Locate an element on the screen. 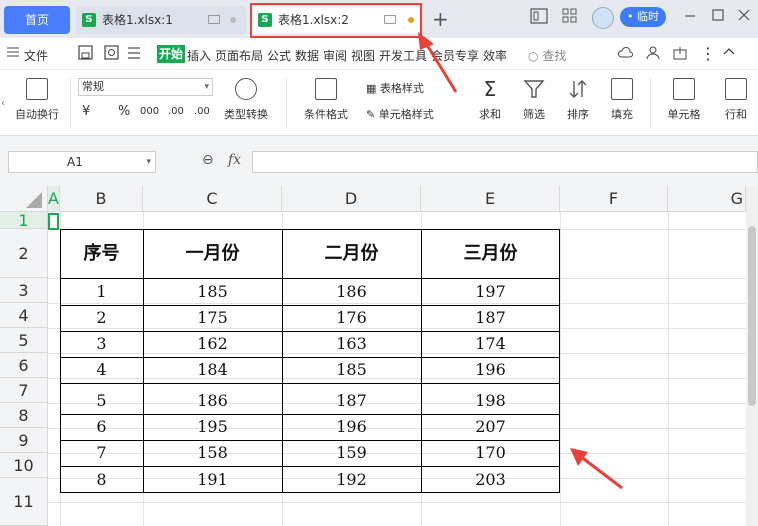 This screenshot has width=758, height=526. data-cell-feb: 176 is located at coordinates (351, 318).